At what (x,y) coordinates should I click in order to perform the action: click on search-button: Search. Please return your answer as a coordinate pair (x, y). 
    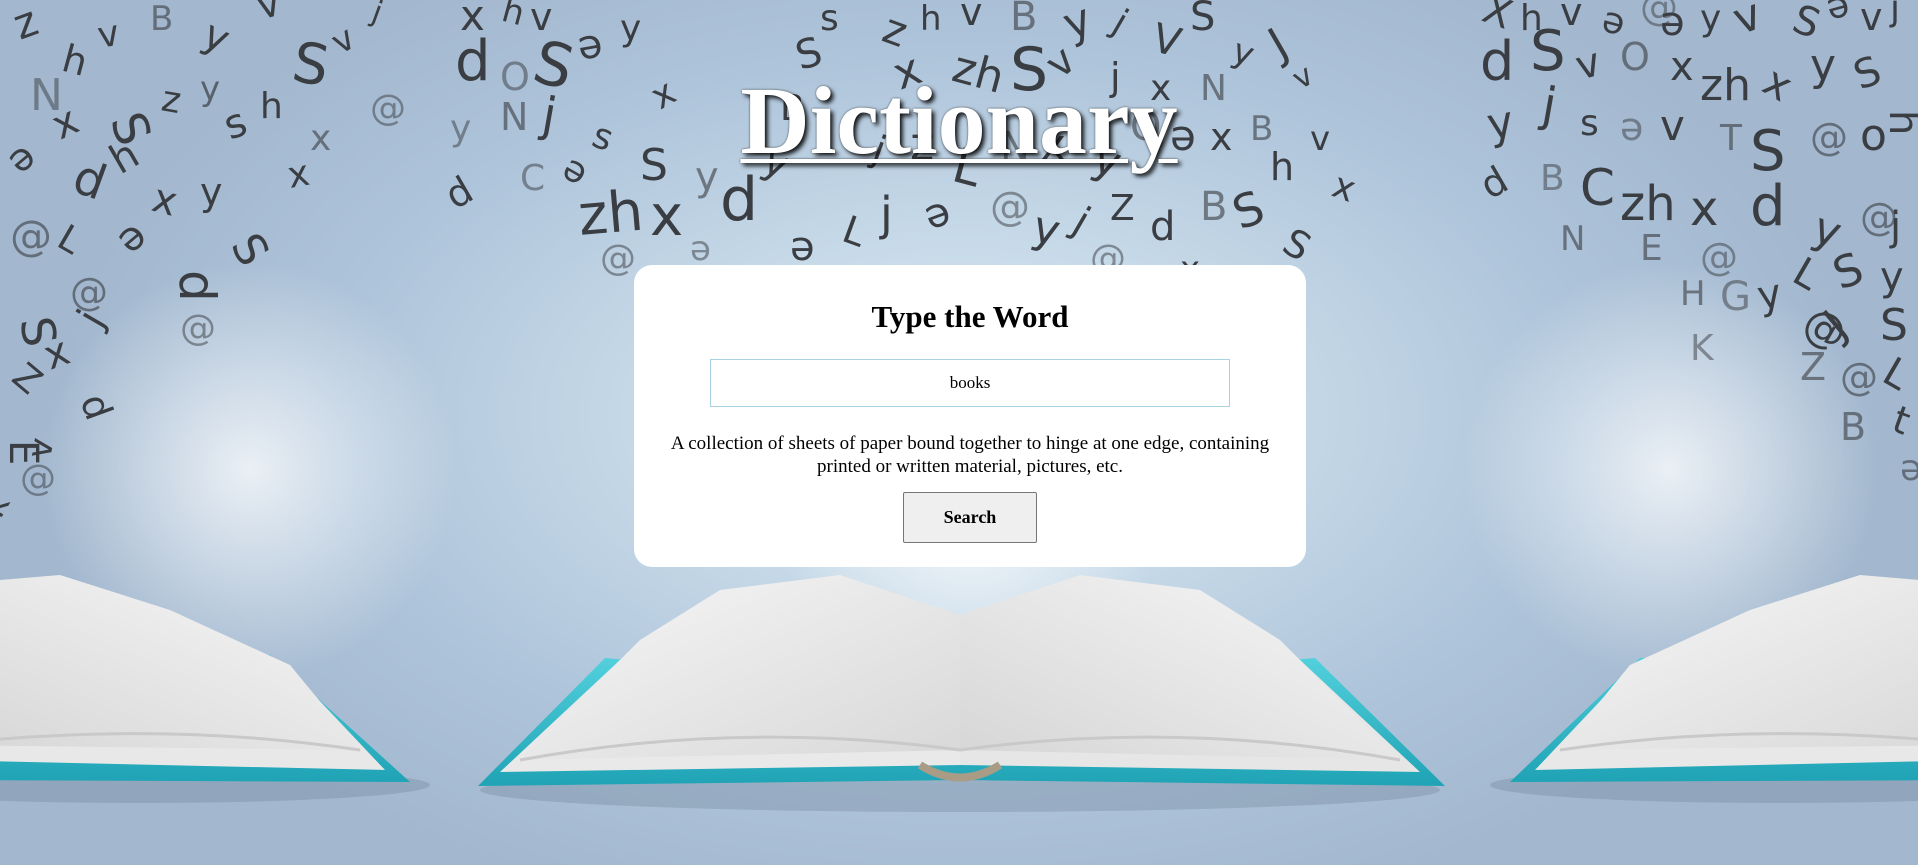
    Looking at the image, I should click on (970, 517).